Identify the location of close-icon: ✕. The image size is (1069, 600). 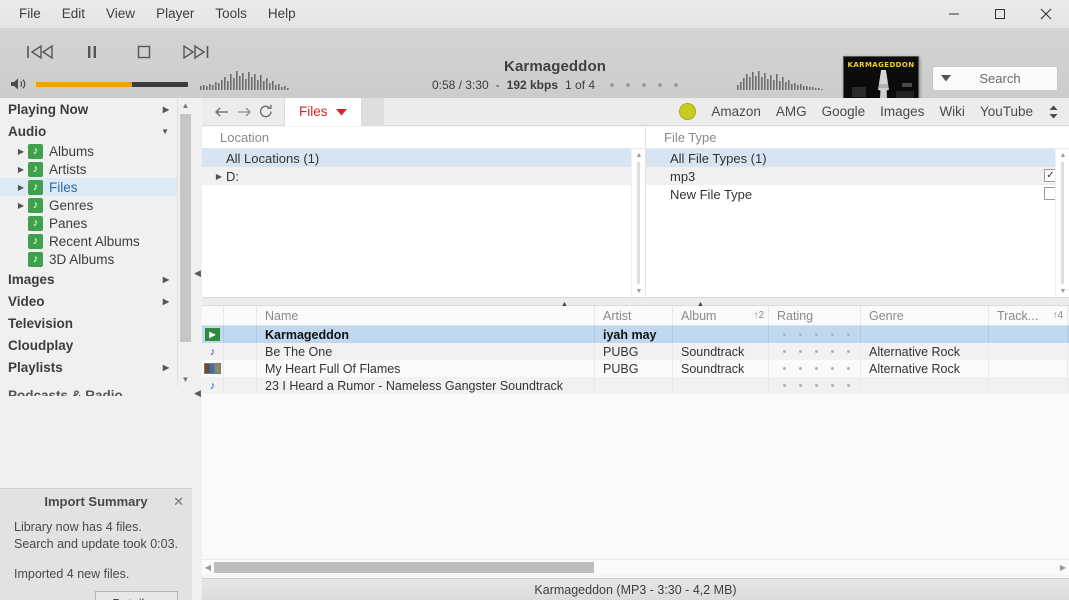
(178, 502).